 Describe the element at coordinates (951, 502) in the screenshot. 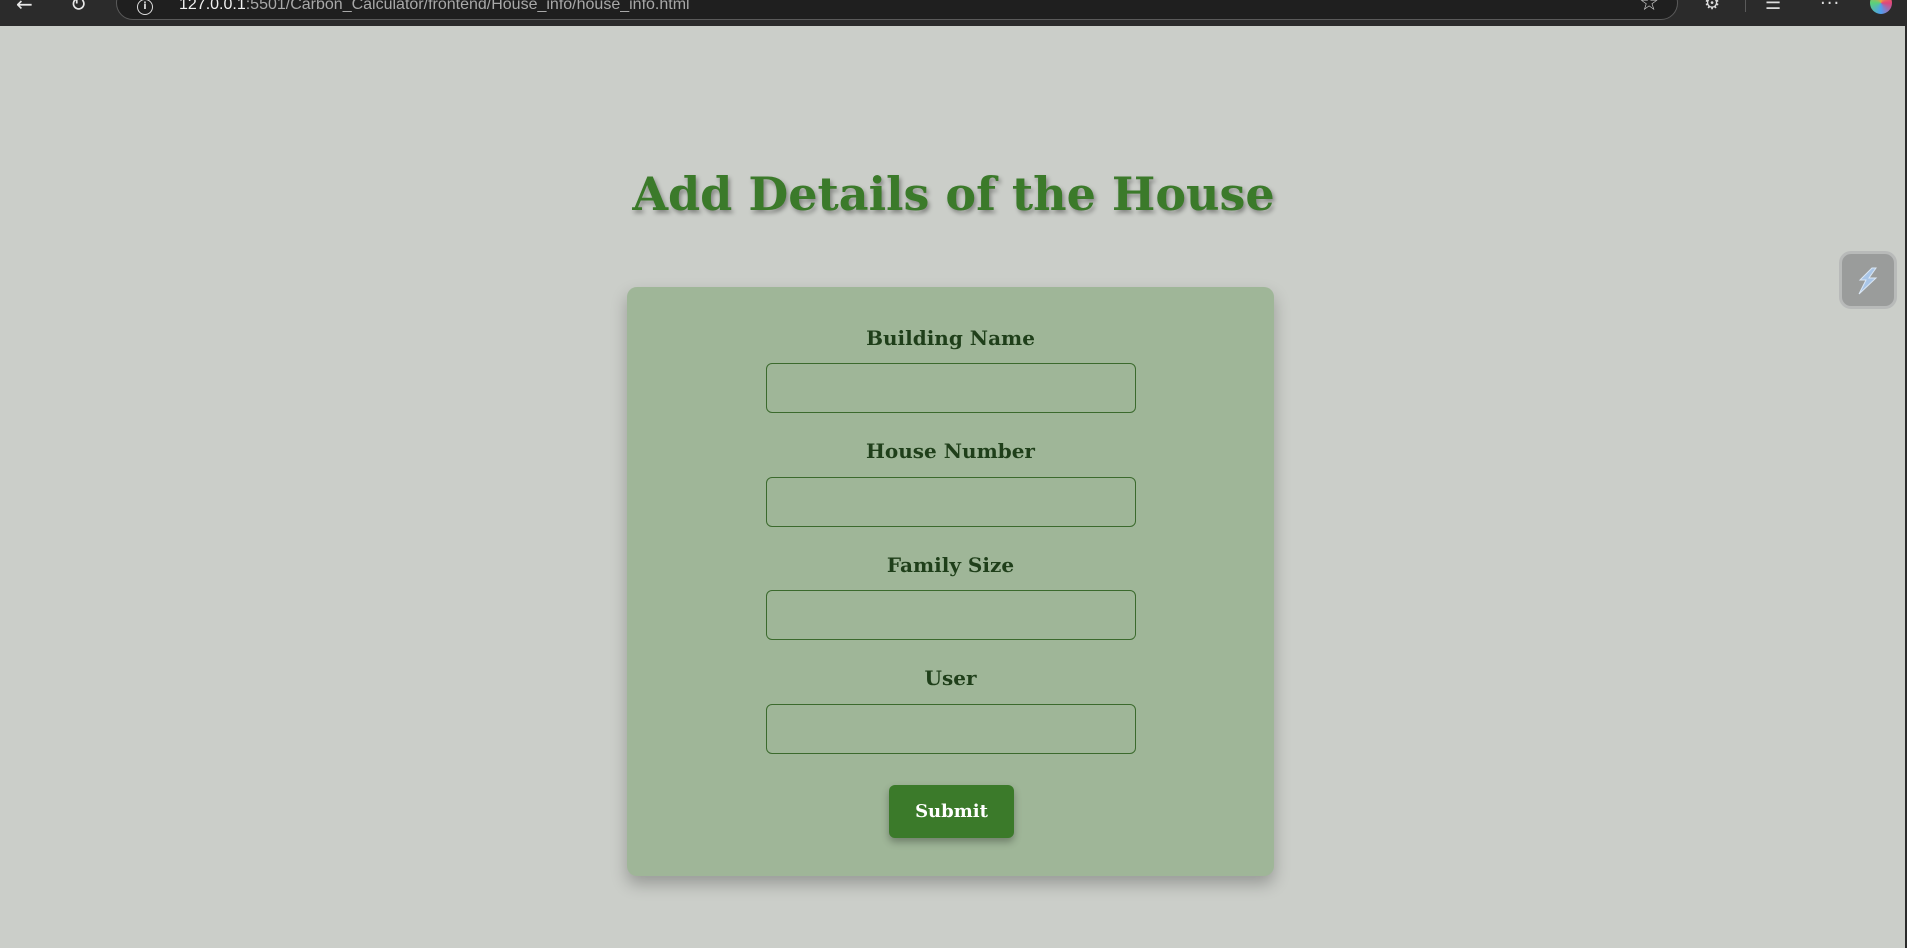

I see `house-number-input` at that location.